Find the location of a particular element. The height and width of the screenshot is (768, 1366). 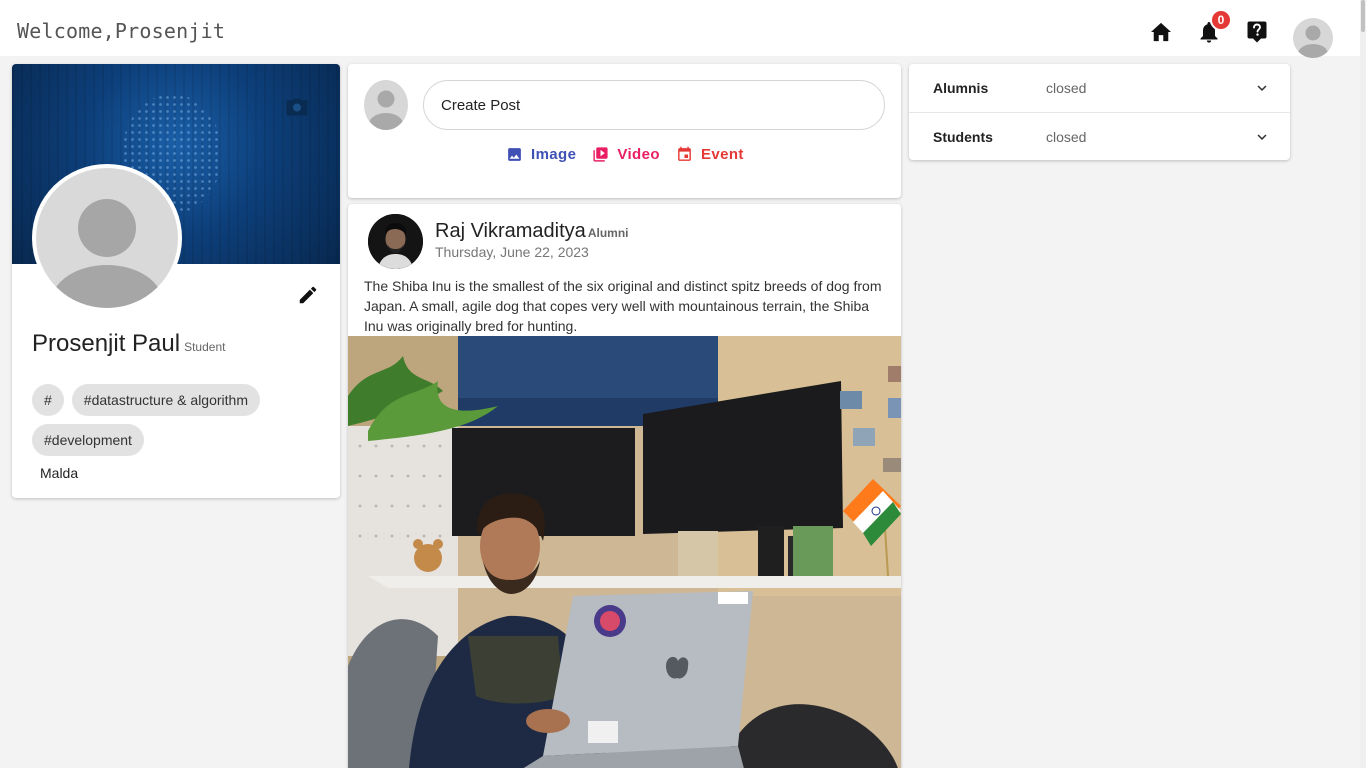

notification-count-badge: 0 is located at coordinates (1221, 20).